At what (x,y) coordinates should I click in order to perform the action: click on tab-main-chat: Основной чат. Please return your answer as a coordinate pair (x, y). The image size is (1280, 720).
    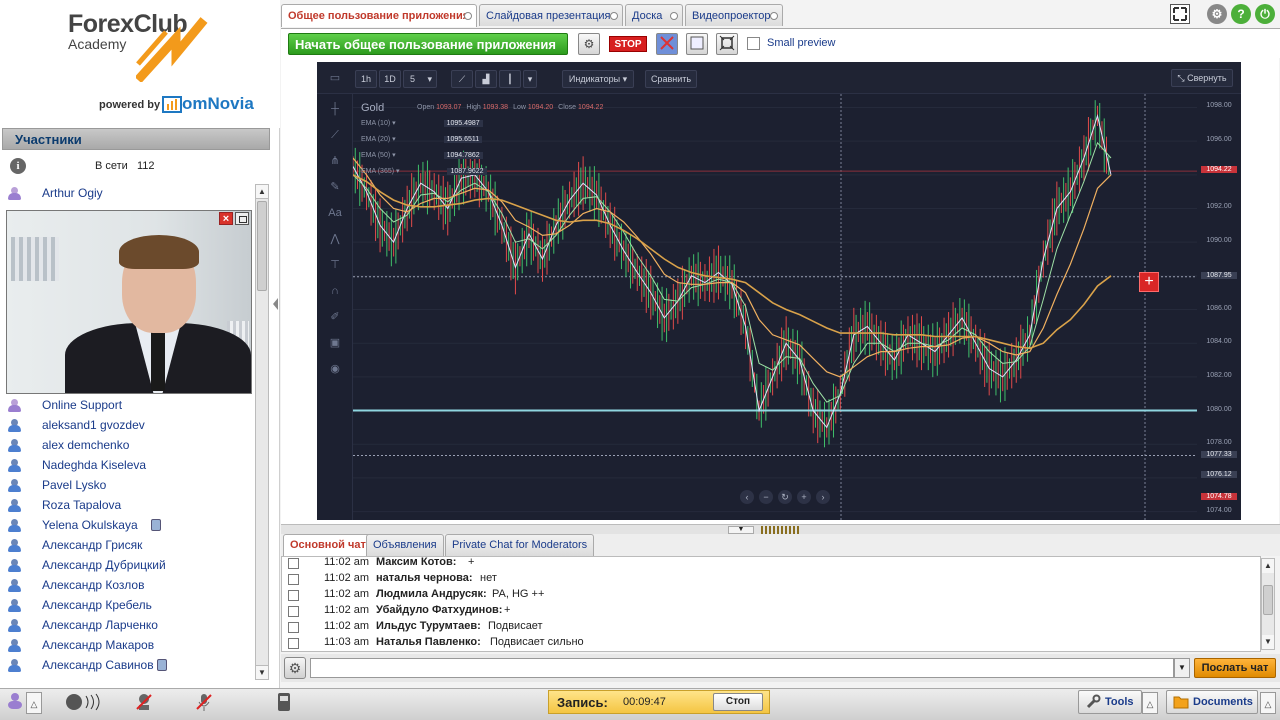
    Looking at the image, I should click on (328, 545).